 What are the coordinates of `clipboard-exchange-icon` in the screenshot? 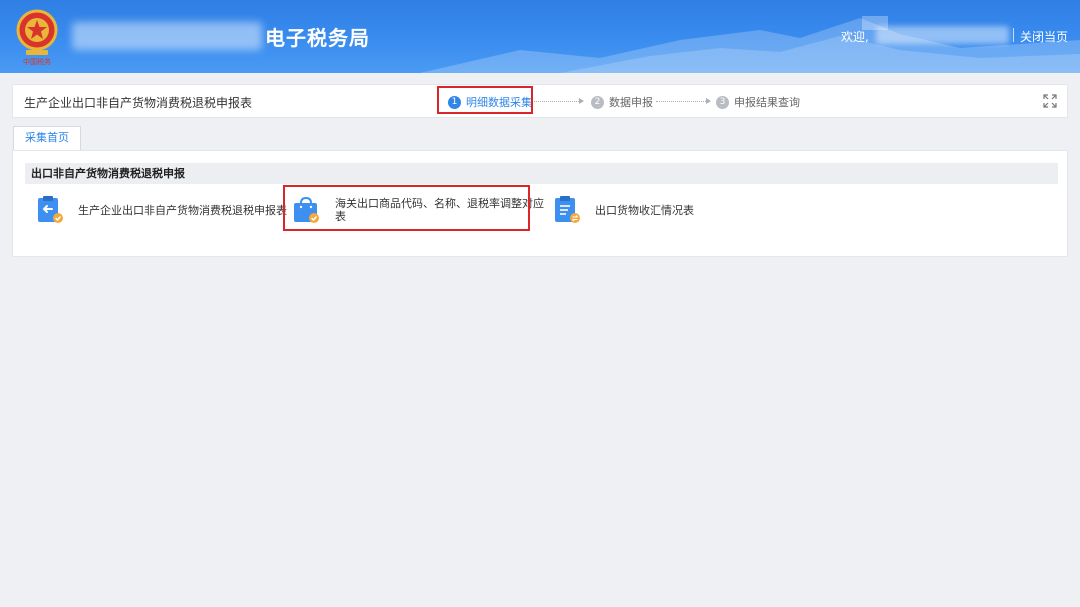 It's located at (567, 209).